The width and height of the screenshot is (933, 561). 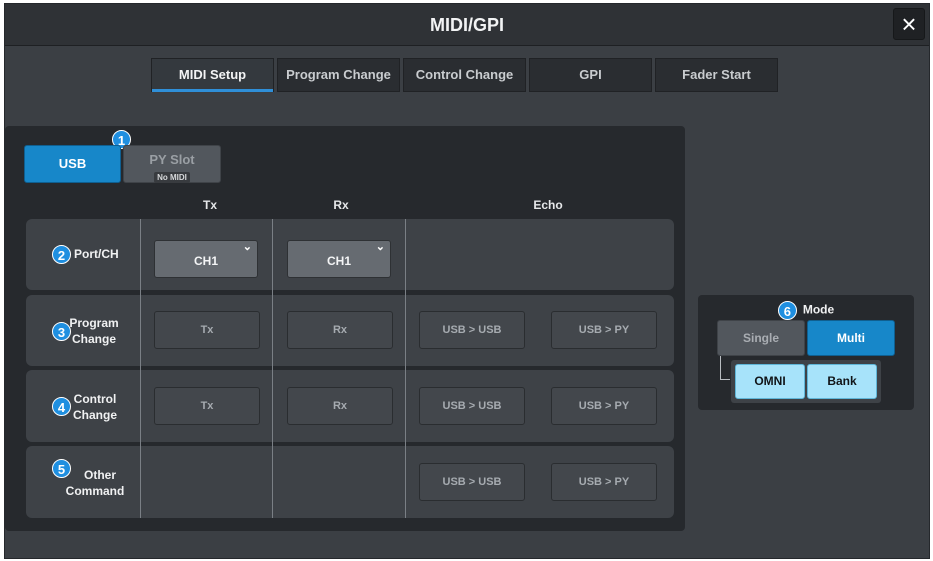 I want to click on other-command-label-line2: Command, so click(x=95, y=491).